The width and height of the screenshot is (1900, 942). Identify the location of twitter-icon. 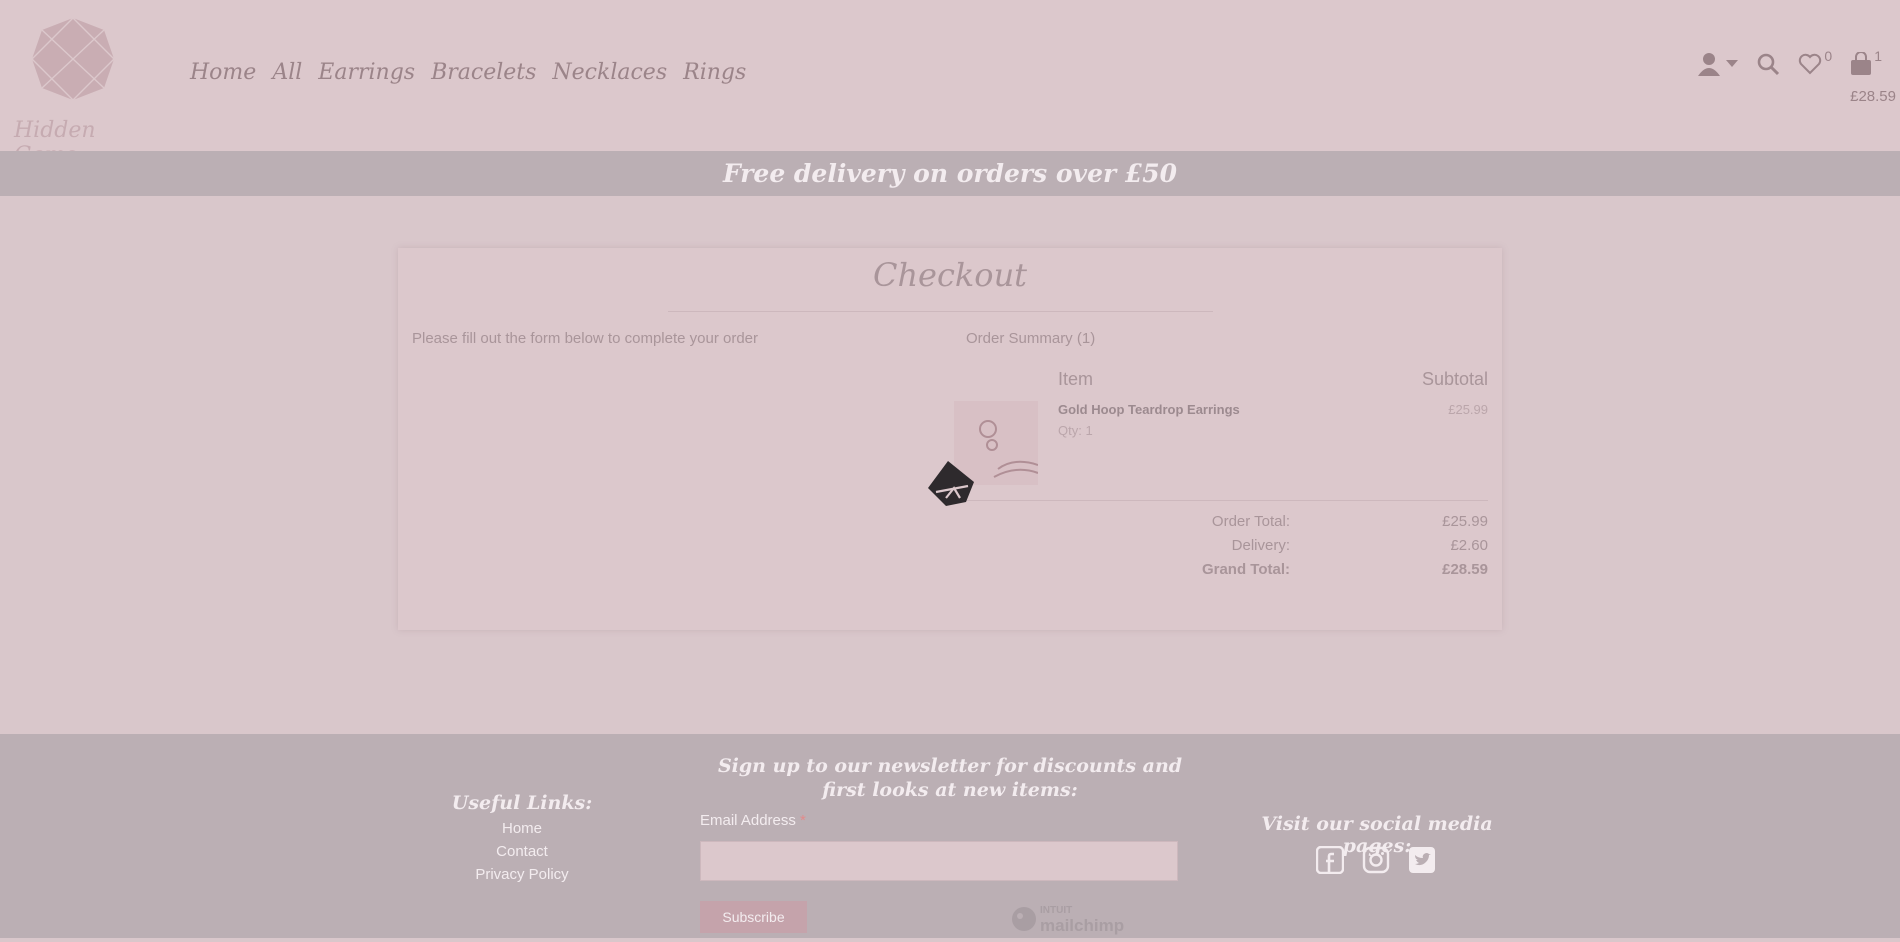
(1422, 860).